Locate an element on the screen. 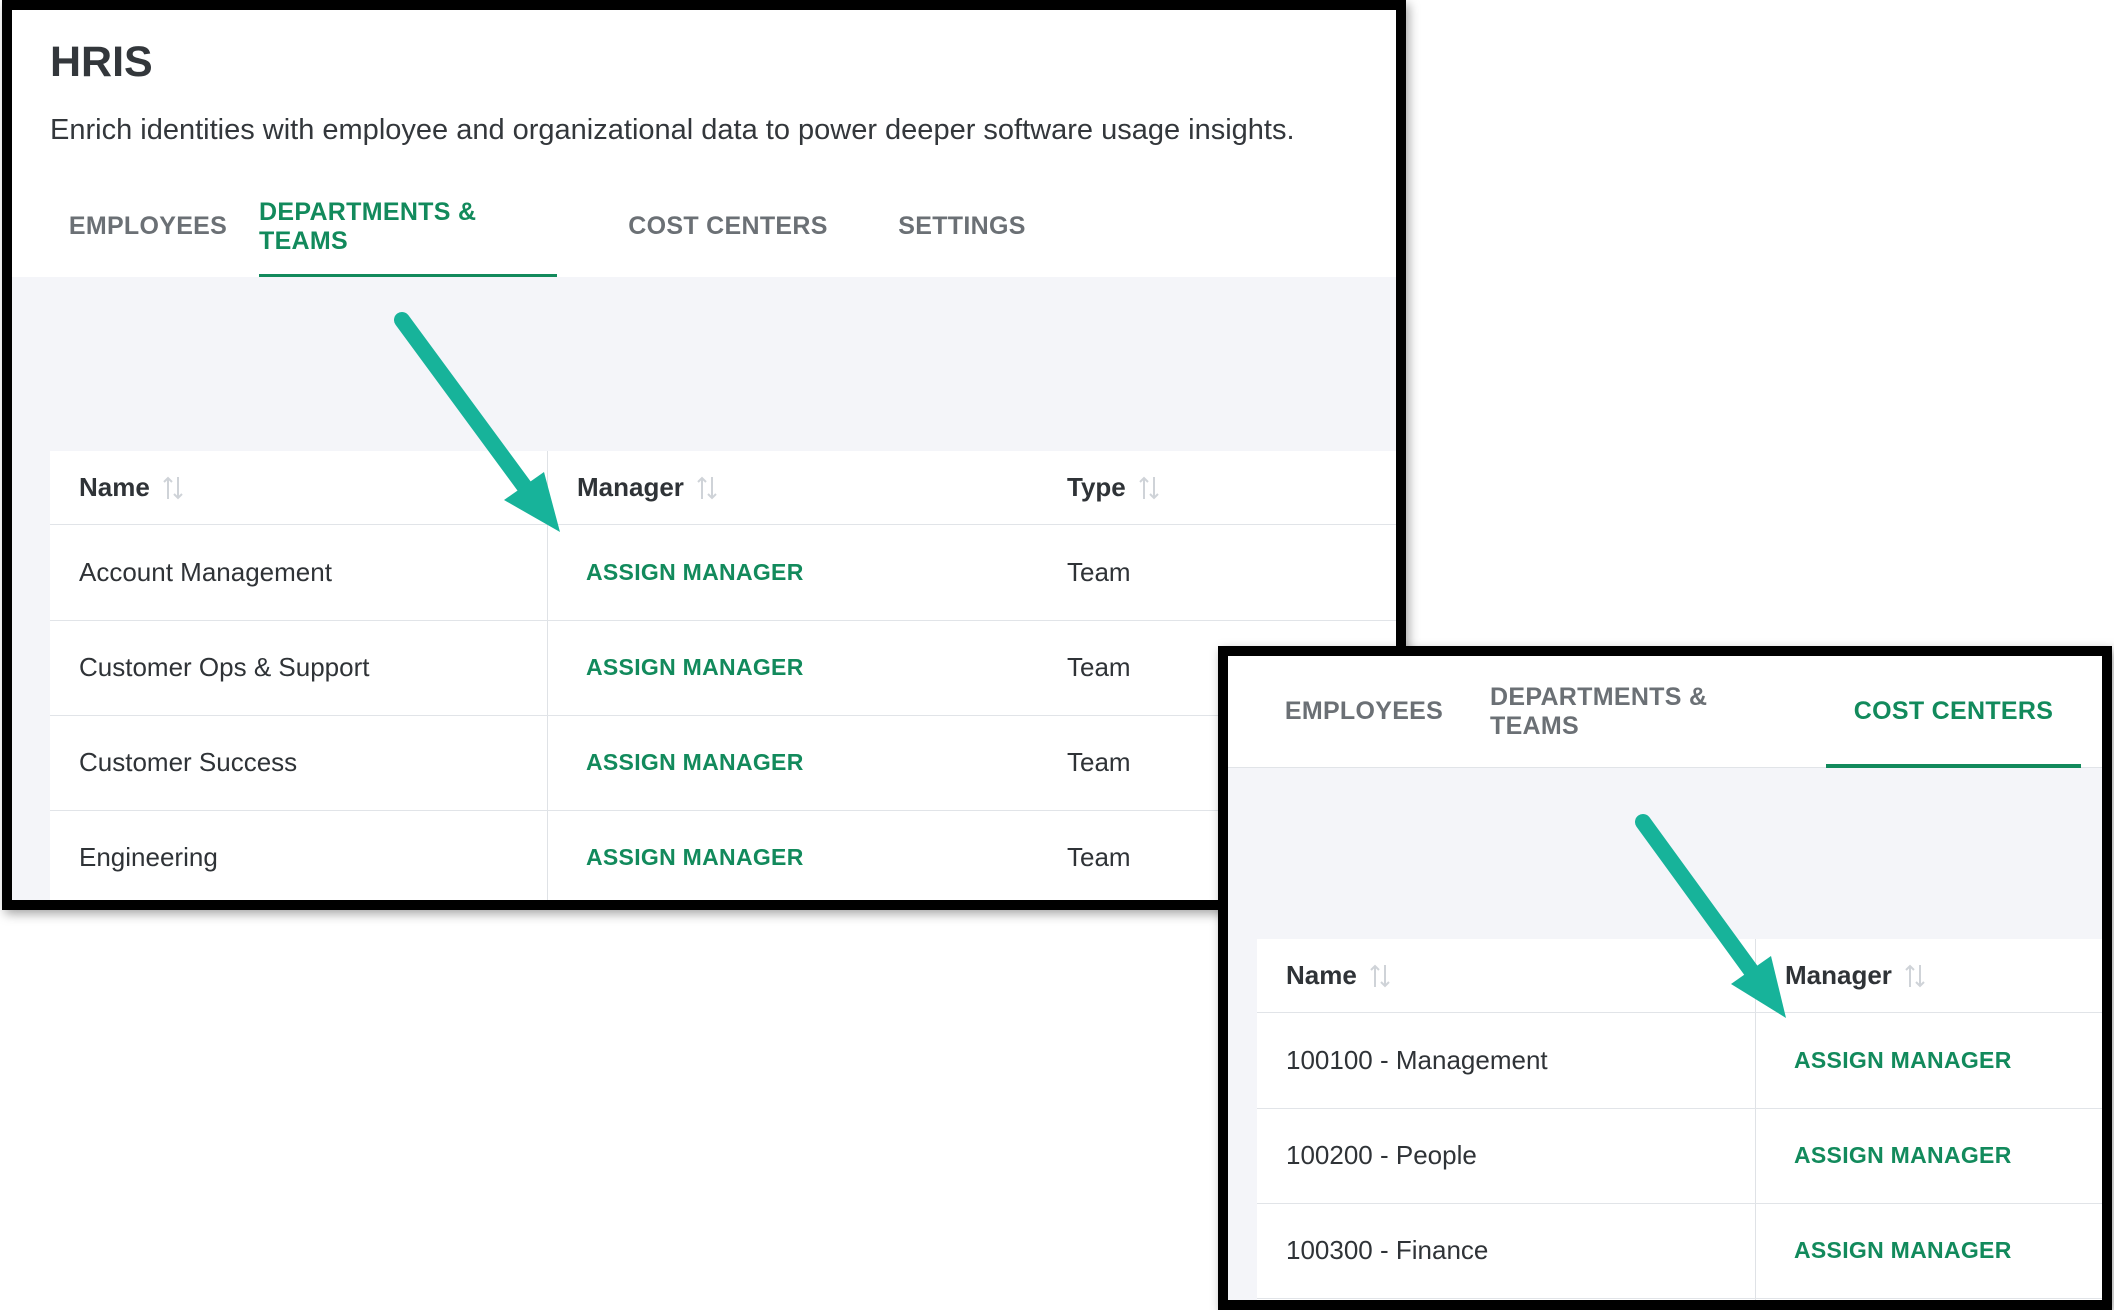 This screenshot has height=1310, width=2114. page-title: HRIS is located at coordinates (101, 62).